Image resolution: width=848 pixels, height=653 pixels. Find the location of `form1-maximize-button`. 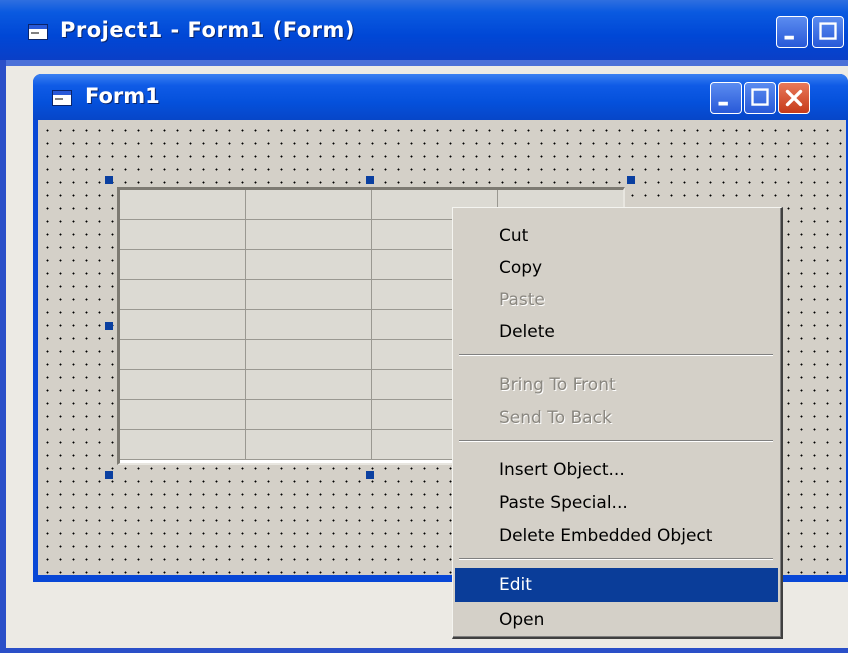

form1-maximize-button is located at coordinates (760, 98).